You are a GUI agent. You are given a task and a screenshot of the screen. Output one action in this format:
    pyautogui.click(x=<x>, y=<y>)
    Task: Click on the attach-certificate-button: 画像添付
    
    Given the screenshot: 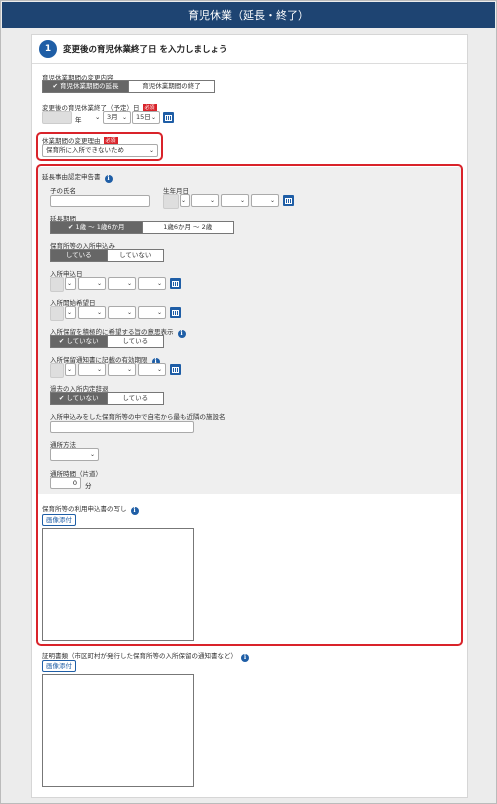 What is the action you would take?
    pyautogui.click(x=59, y=666)
    